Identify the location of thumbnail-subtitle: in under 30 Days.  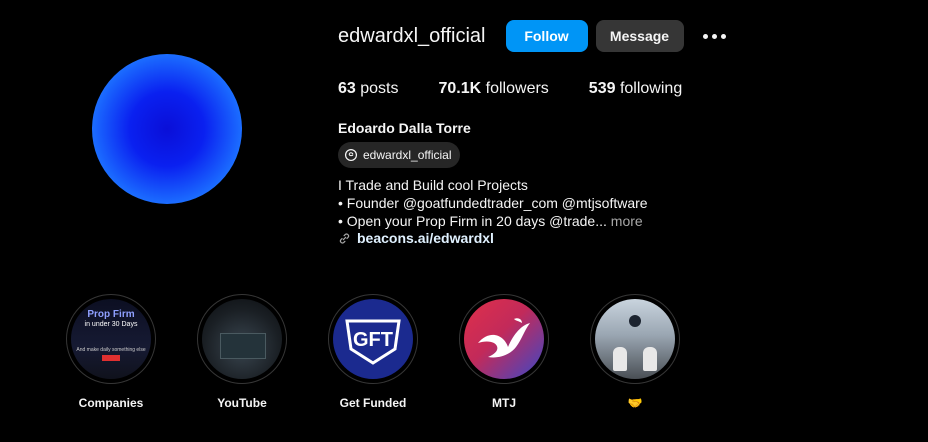
(111, 324).